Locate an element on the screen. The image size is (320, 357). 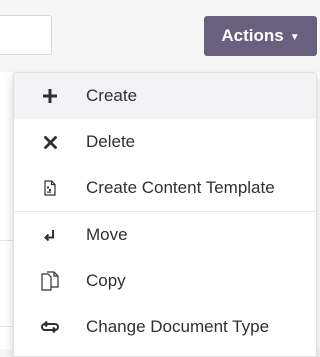
copy-icon is located at coordinates (50, 281).